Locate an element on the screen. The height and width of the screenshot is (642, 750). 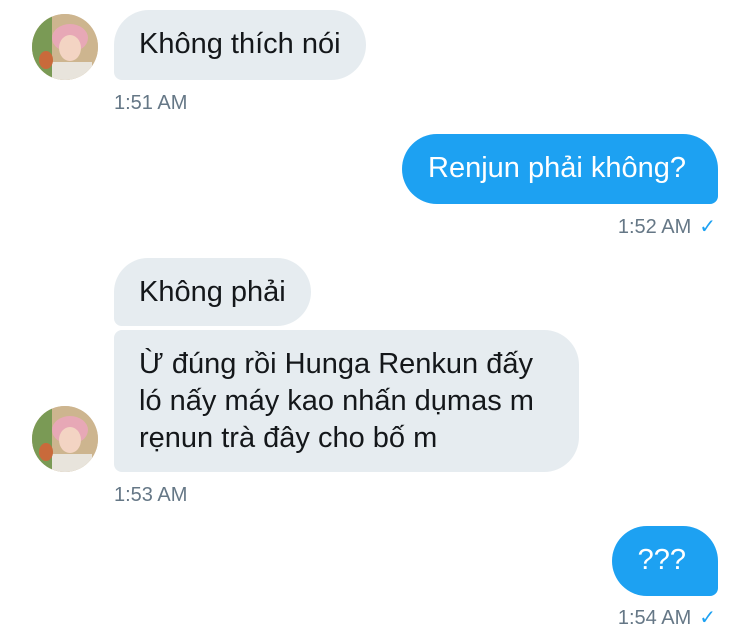
message-timestamp-row: 1:54 AM ✓ is located at coordinates (667, 618).